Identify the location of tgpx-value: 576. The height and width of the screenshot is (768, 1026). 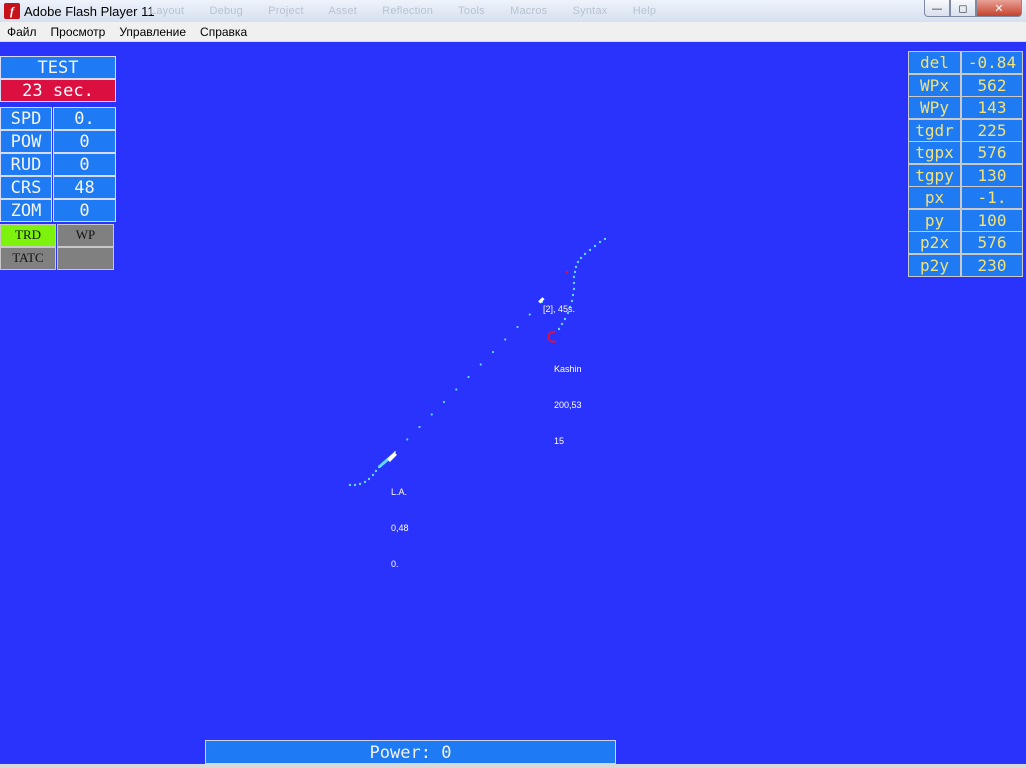
(992, 152).